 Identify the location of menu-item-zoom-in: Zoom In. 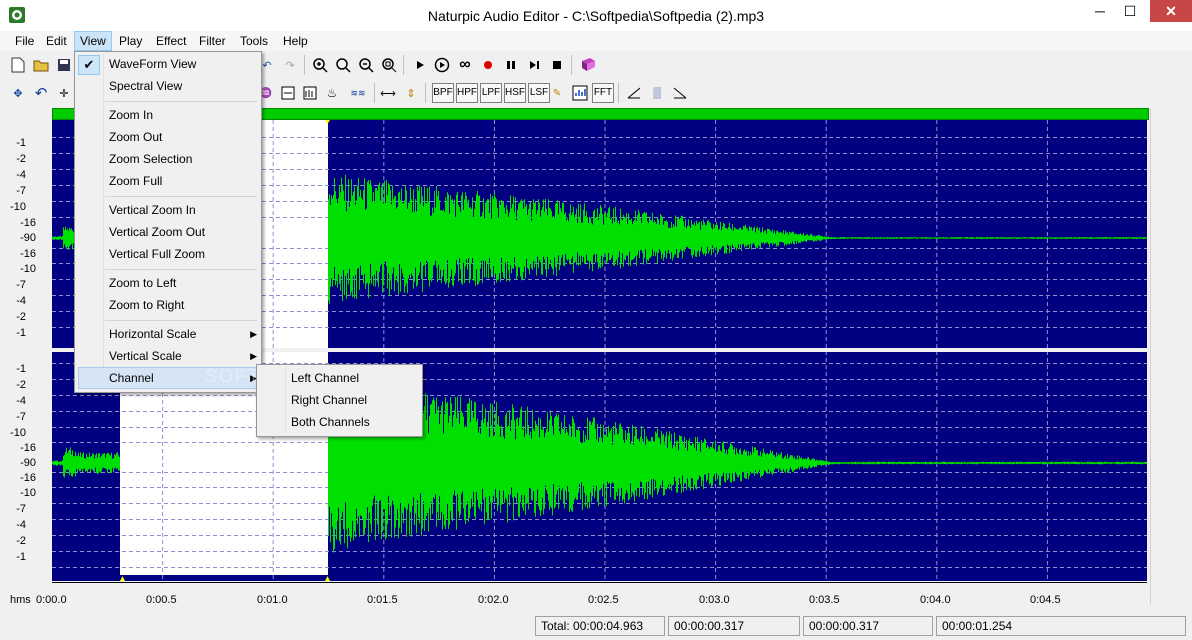
(131, 115).